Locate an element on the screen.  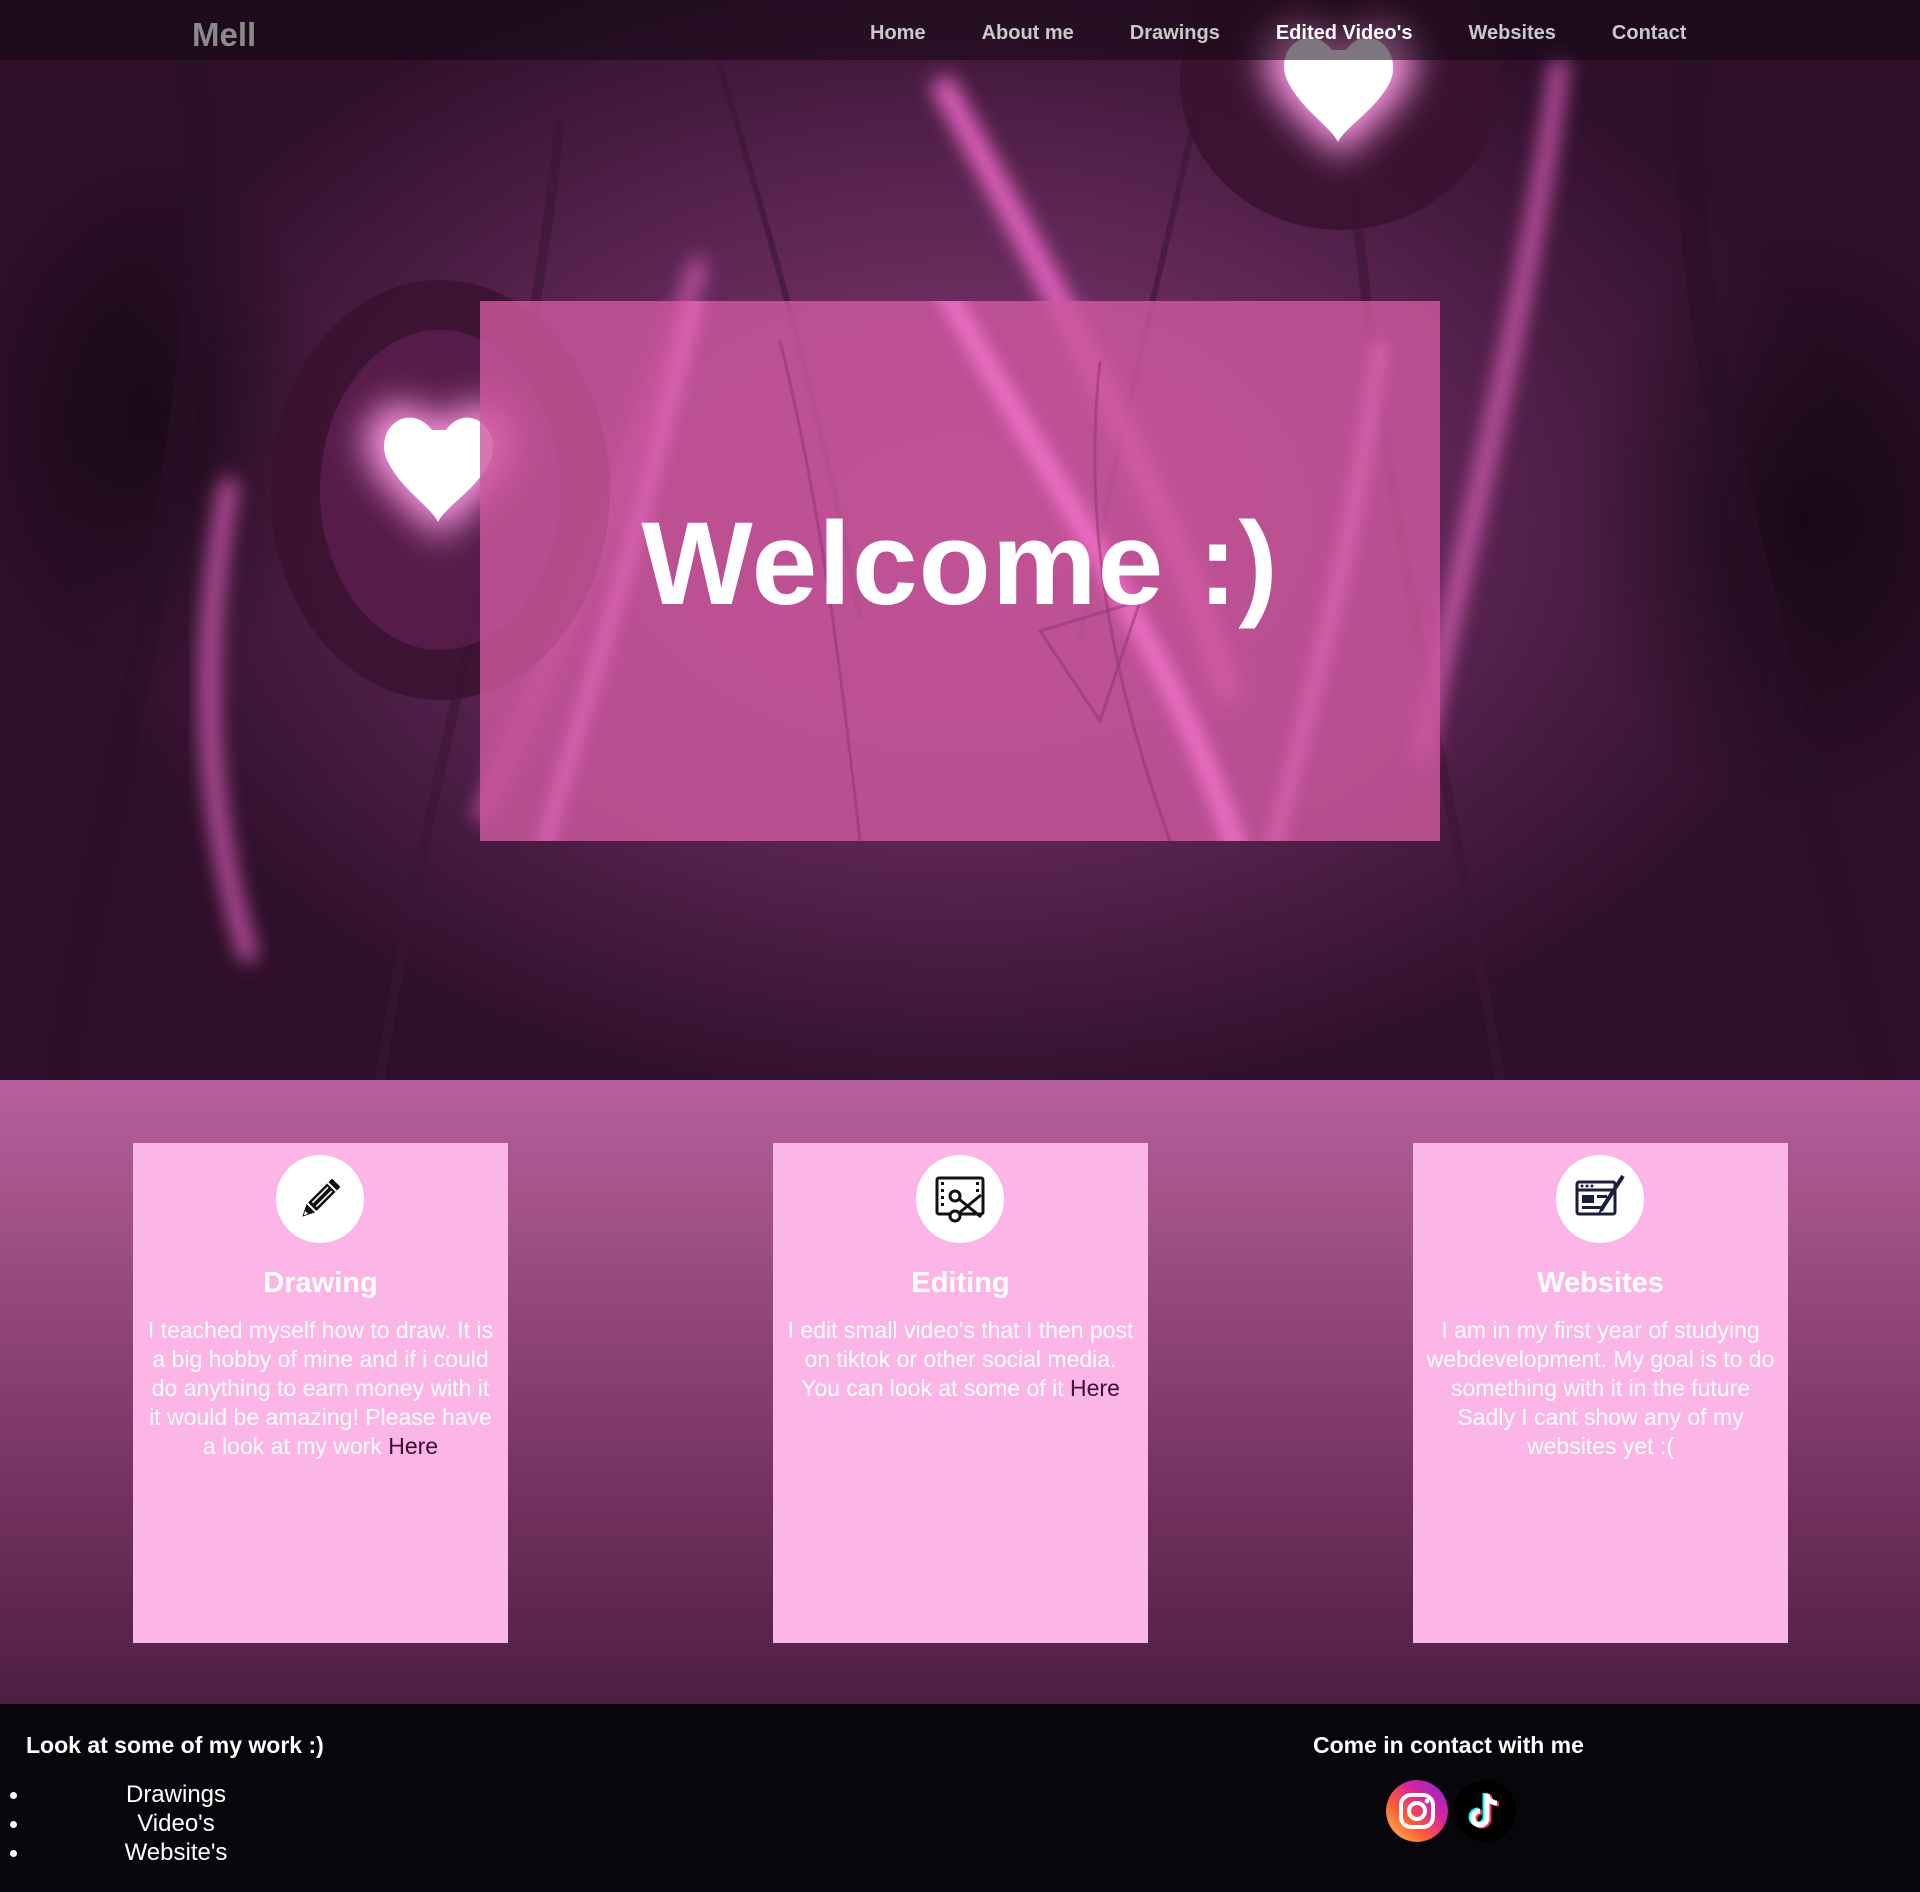
welcome-banner: Welcome :) is located at coordinates (960, 571).